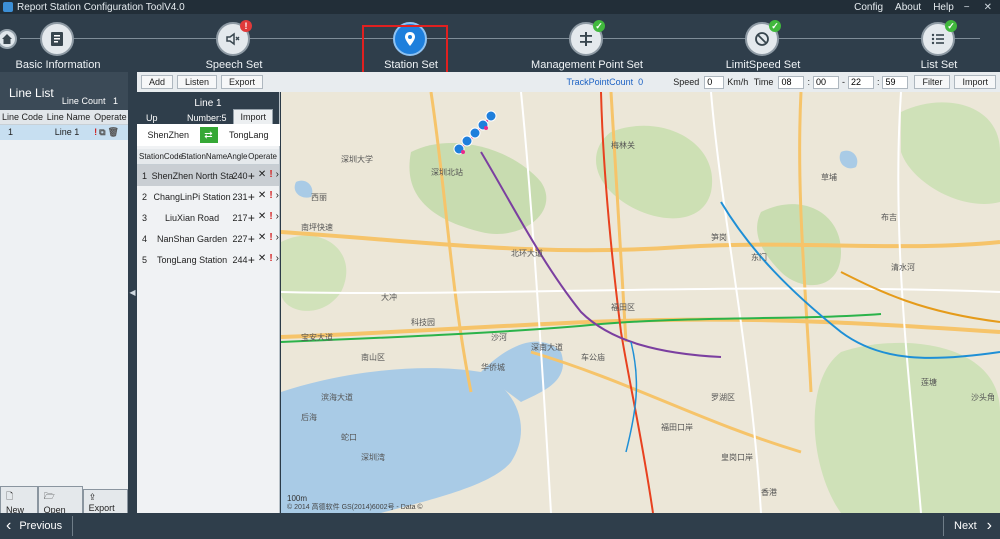  I want to click on export-button: ⇪ Export, so click(105, 502).